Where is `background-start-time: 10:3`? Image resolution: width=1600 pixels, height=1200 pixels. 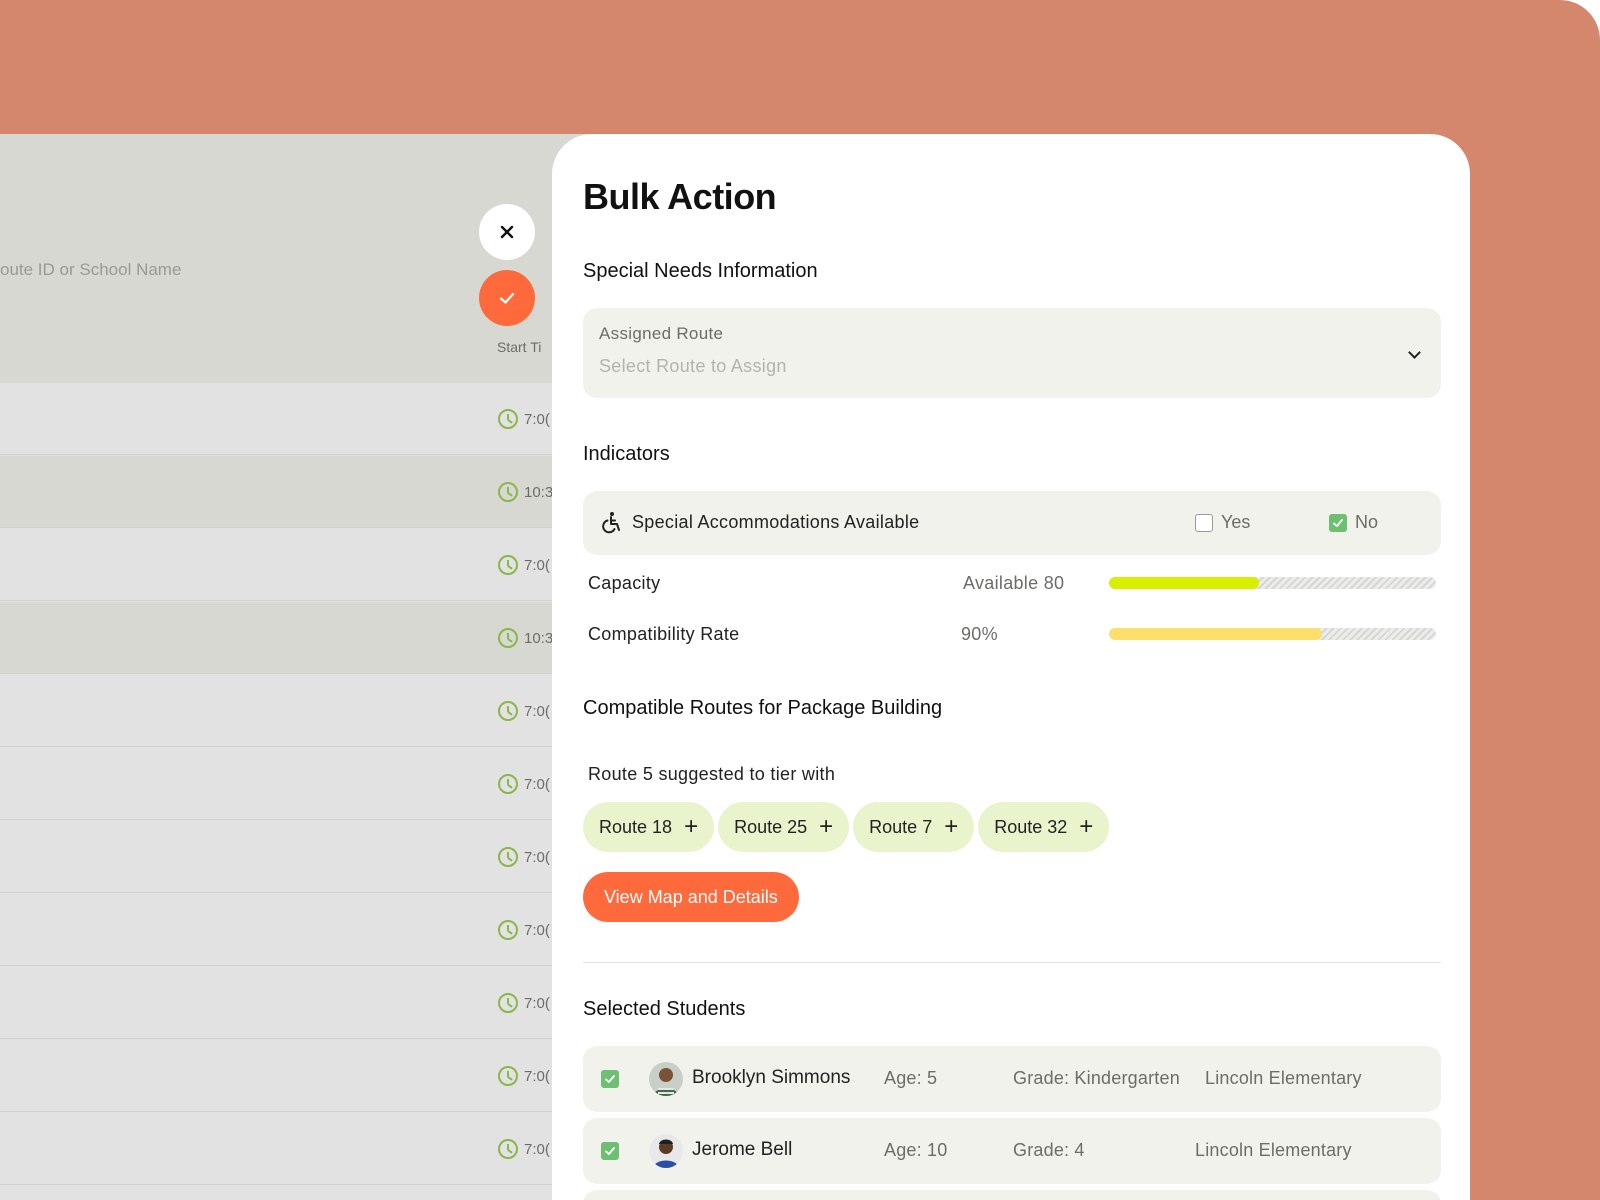
background-start-time: 10:3 is located at coordinates (525, 638).